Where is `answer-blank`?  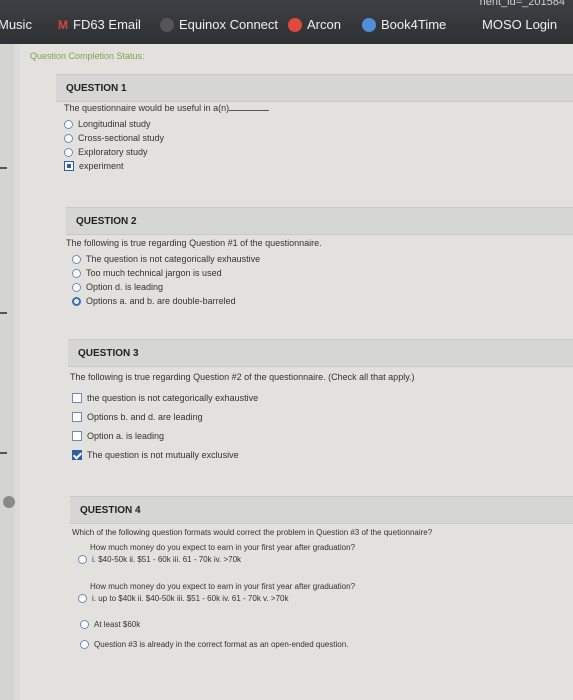
answer-blank is located at coordinates (249, 110).